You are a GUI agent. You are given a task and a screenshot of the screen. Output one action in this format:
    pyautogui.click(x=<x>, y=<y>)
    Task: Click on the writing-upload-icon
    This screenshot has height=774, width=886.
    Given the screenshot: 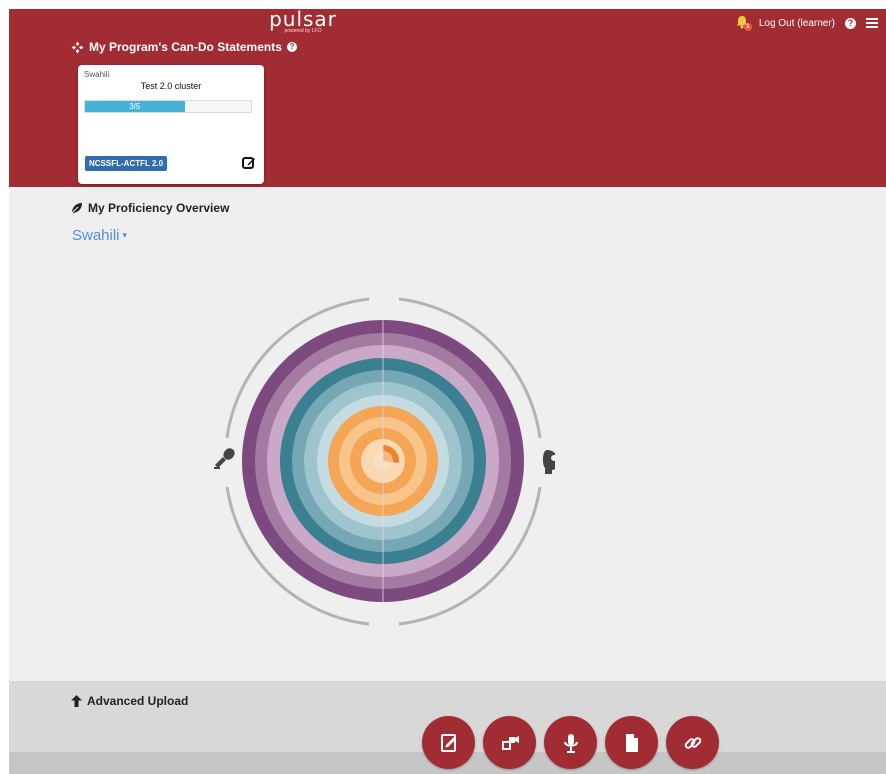 What is the action you would take?
    pyautogui.click(x=448, y=742)
    